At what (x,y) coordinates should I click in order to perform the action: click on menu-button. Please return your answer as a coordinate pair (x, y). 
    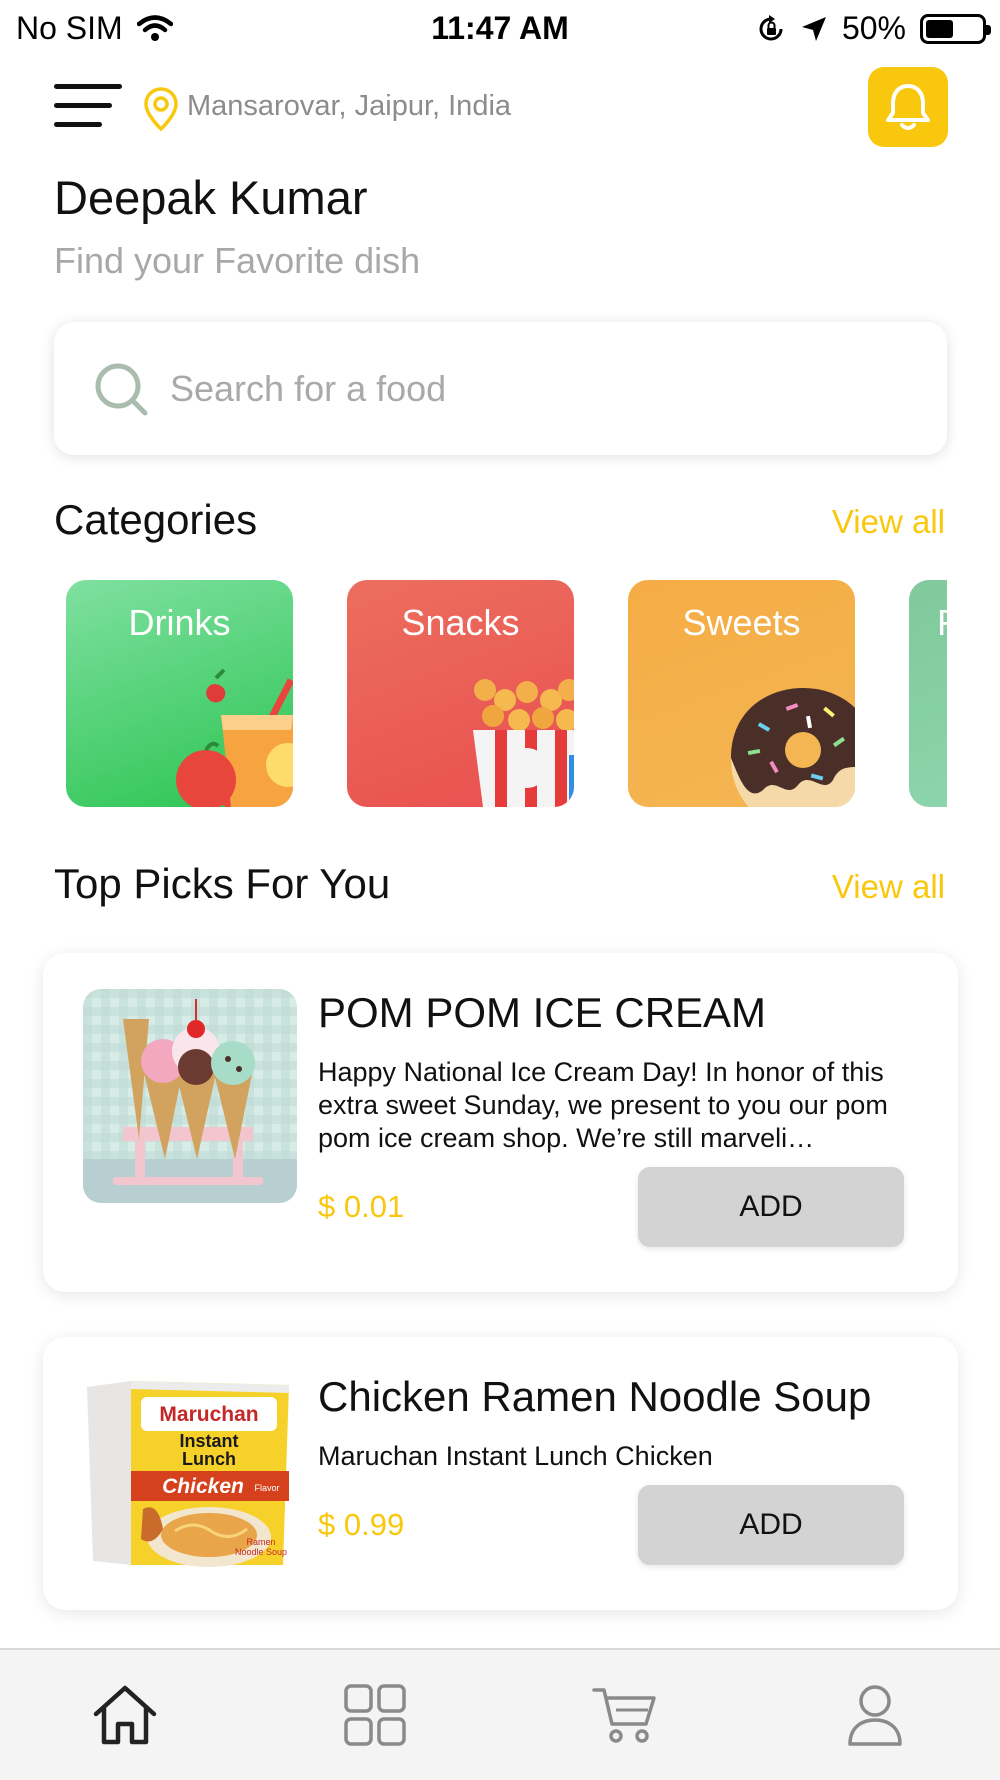
    Looking at the image, I should click on (88, 107).